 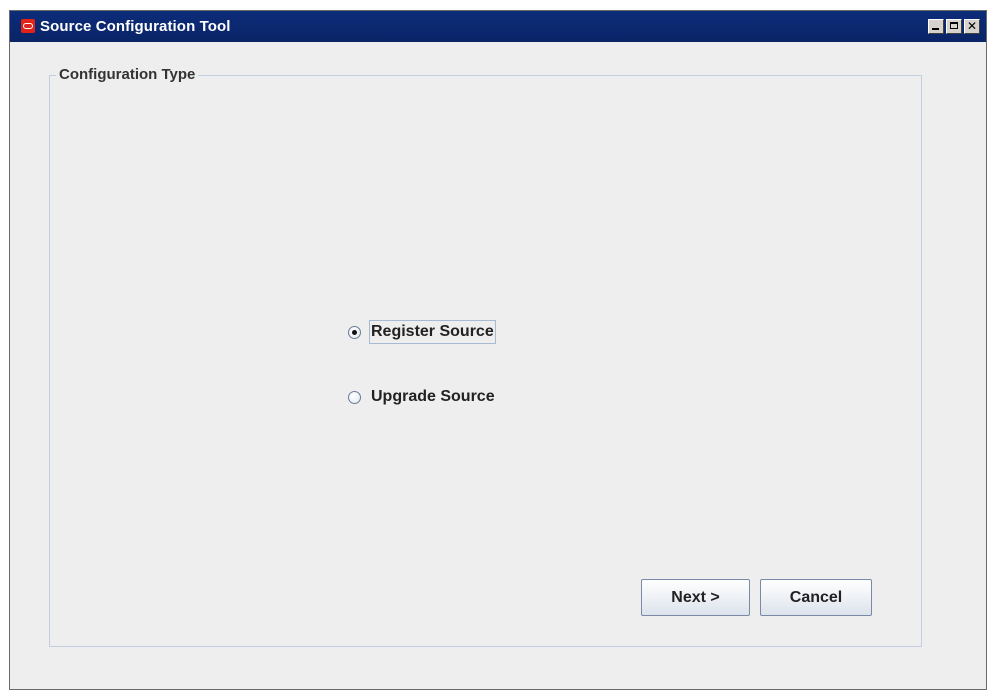 I want to click on minimize-button, so click(x=936, y=26).